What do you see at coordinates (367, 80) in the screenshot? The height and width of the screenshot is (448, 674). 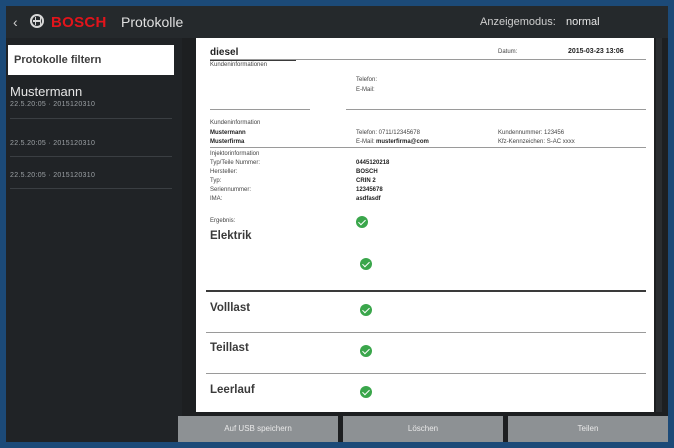 I see `phone-label: Telefon:` at bounding box center [367, 80].